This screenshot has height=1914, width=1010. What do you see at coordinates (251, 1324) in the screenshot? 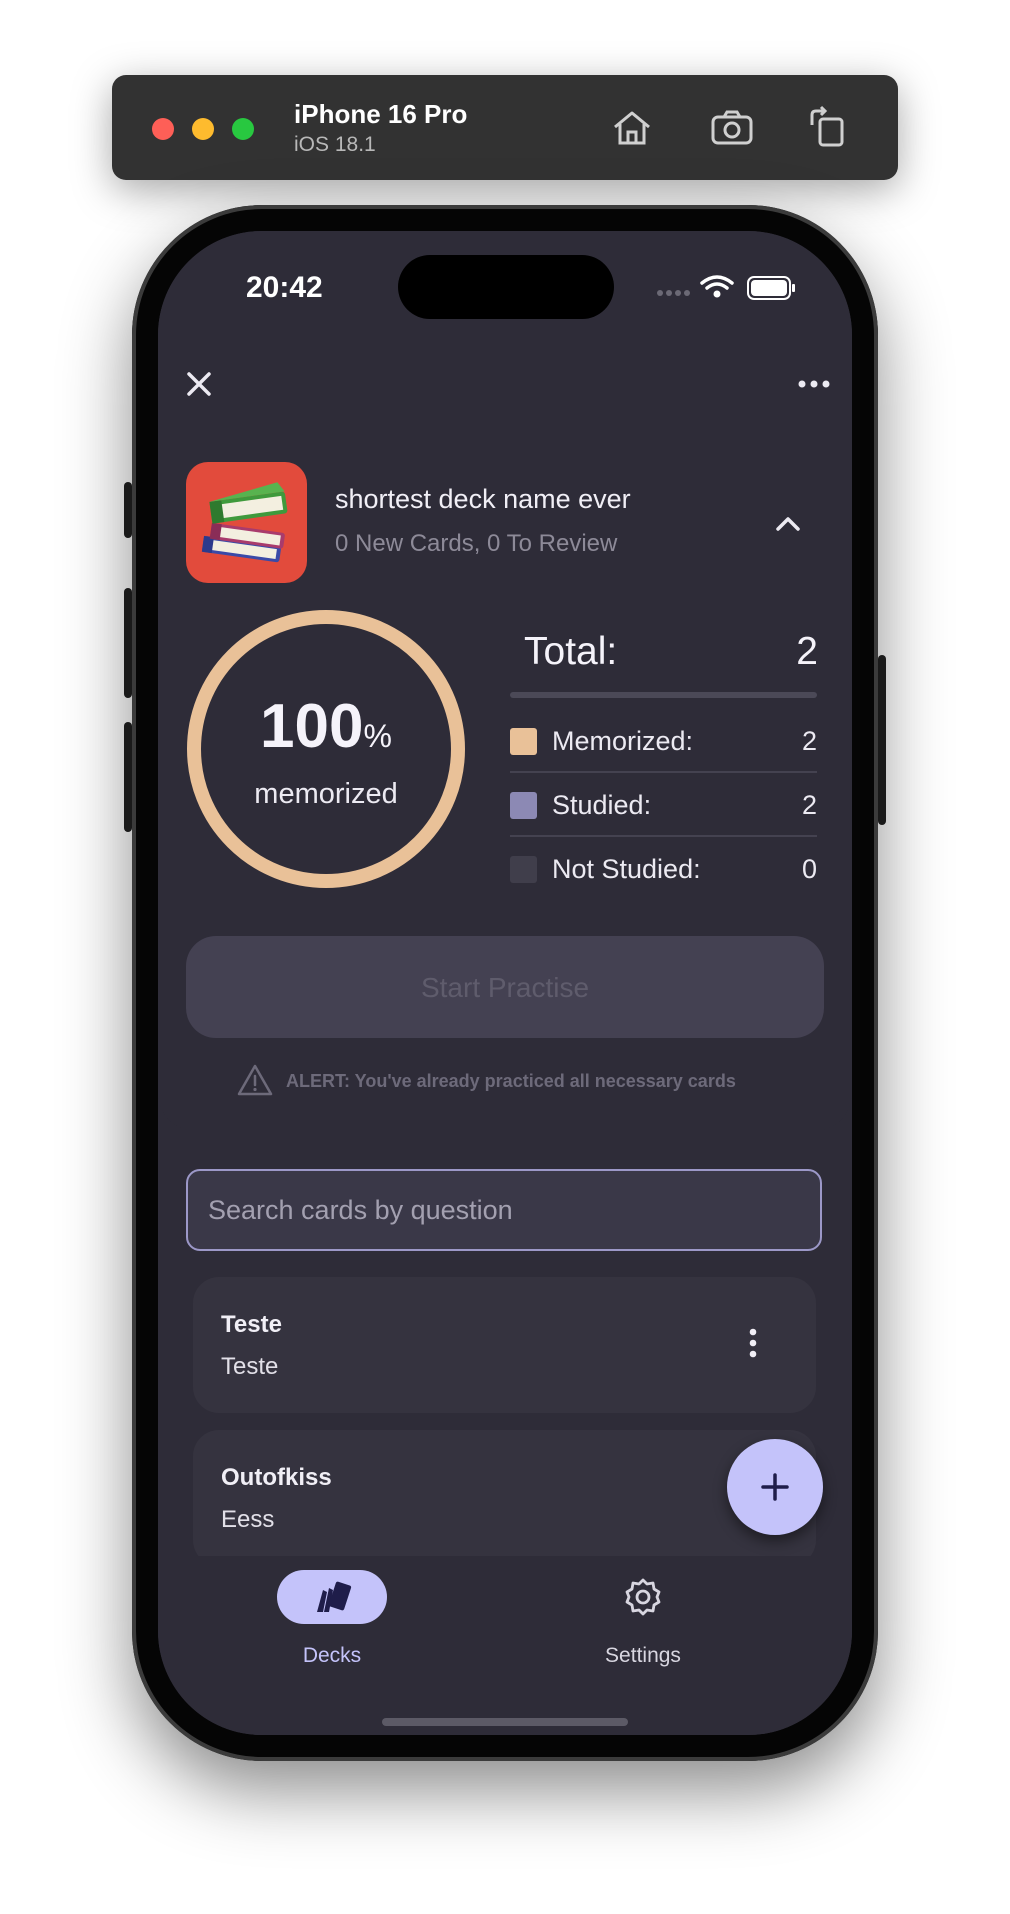
I see `card-question: Teste` at bounding box center [251, 1324].